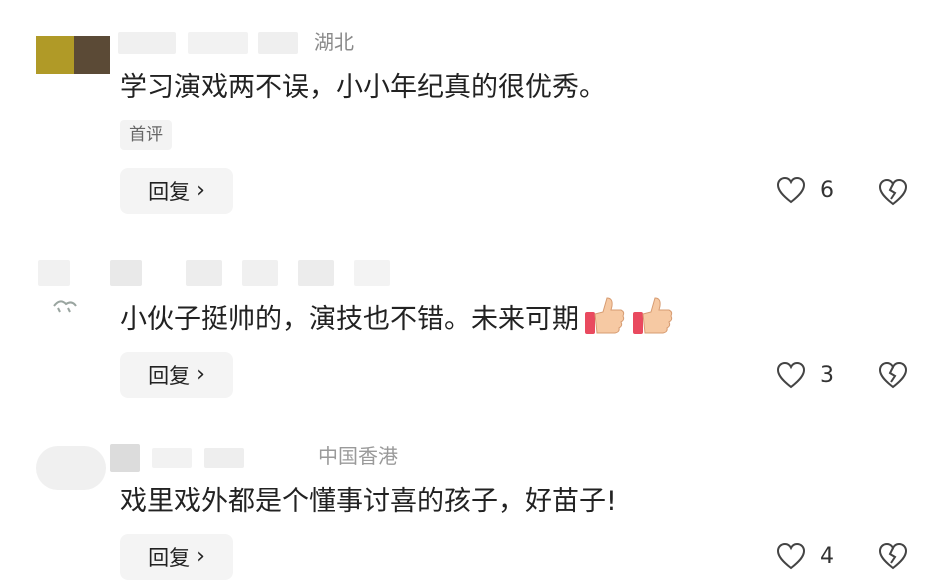  I want to click on avatar-sketch-icon, so click(65, 306).